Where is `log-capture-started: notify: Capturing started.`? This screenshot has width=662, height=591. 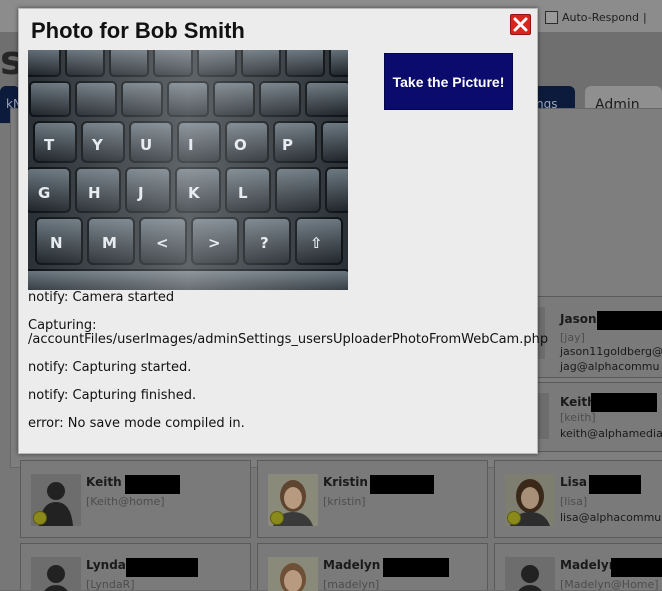 log-capture-started: notify: Capturing started. is located at coordinates (110, 367).